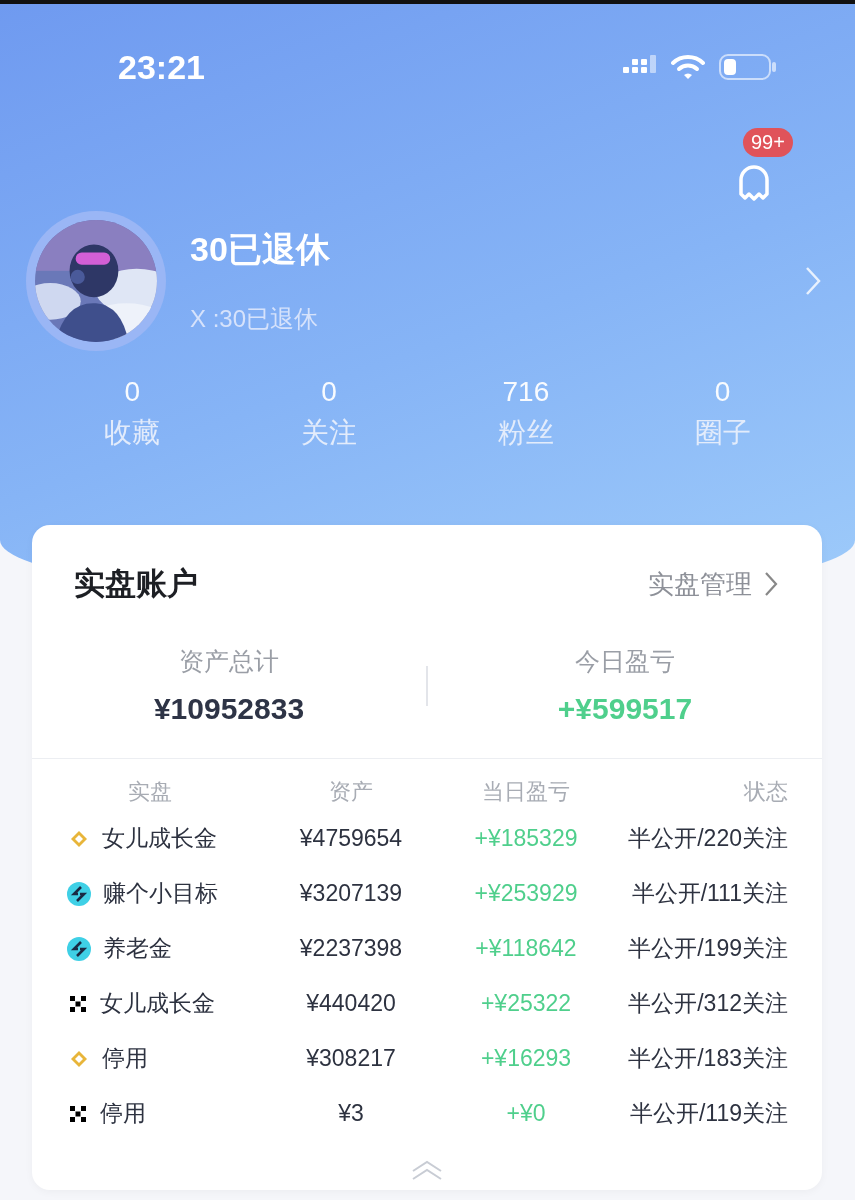 The width and height of the screenshot is (855, 1200). What do you see at coordinates (526, 1058) in the screenshot?
I see `pnl-cell-text: +¥16293` at bounding box center [526, 1058].